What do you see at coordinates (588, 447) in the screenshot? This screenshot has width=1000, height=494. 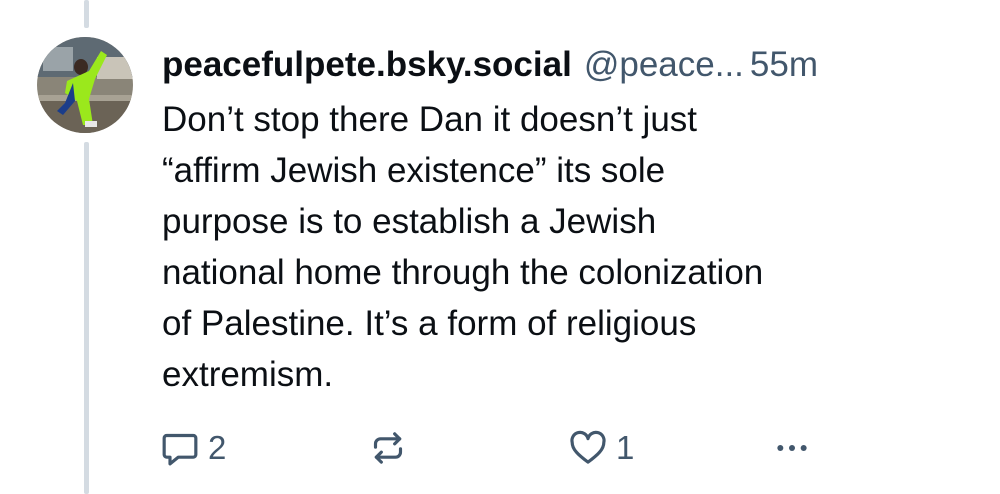 I see `heart-icon` at bounding box center [588, 447].